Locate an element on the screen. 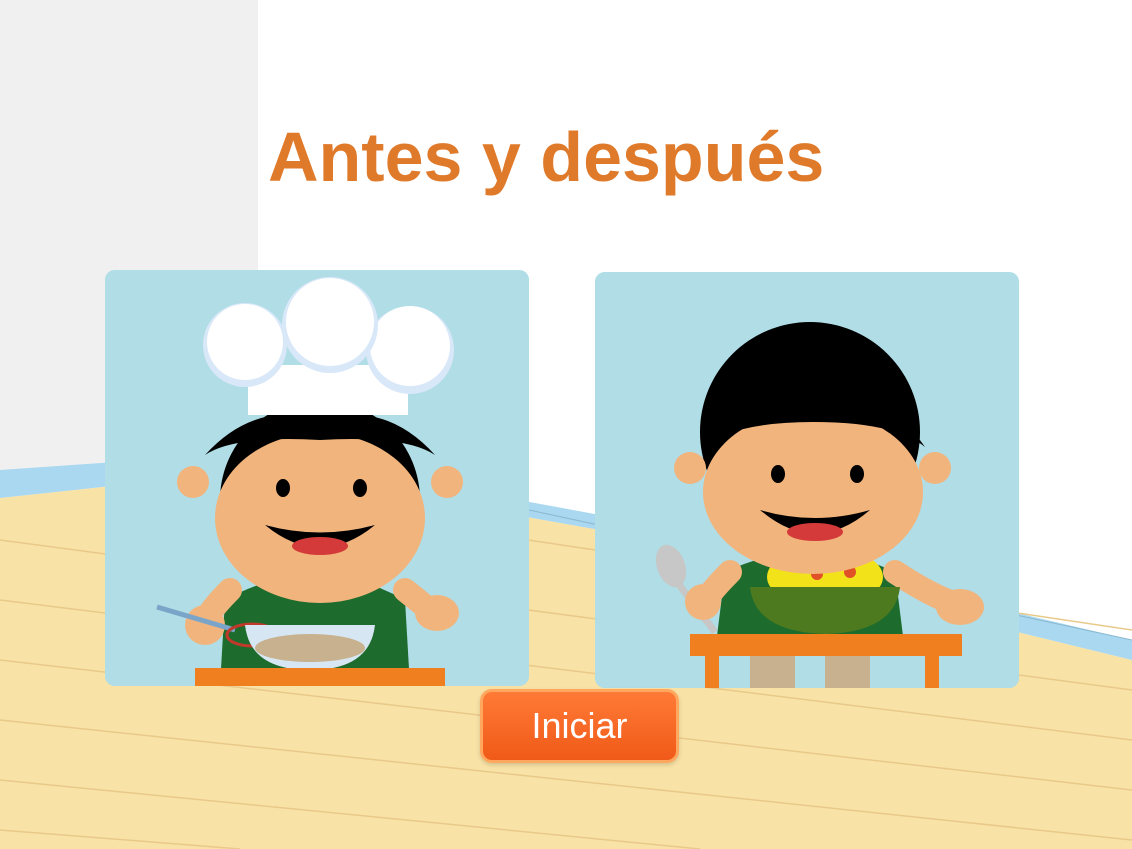 This screenshot has width=1132, height=849. start-button: Iniciar is located at coordinates (579, 726).